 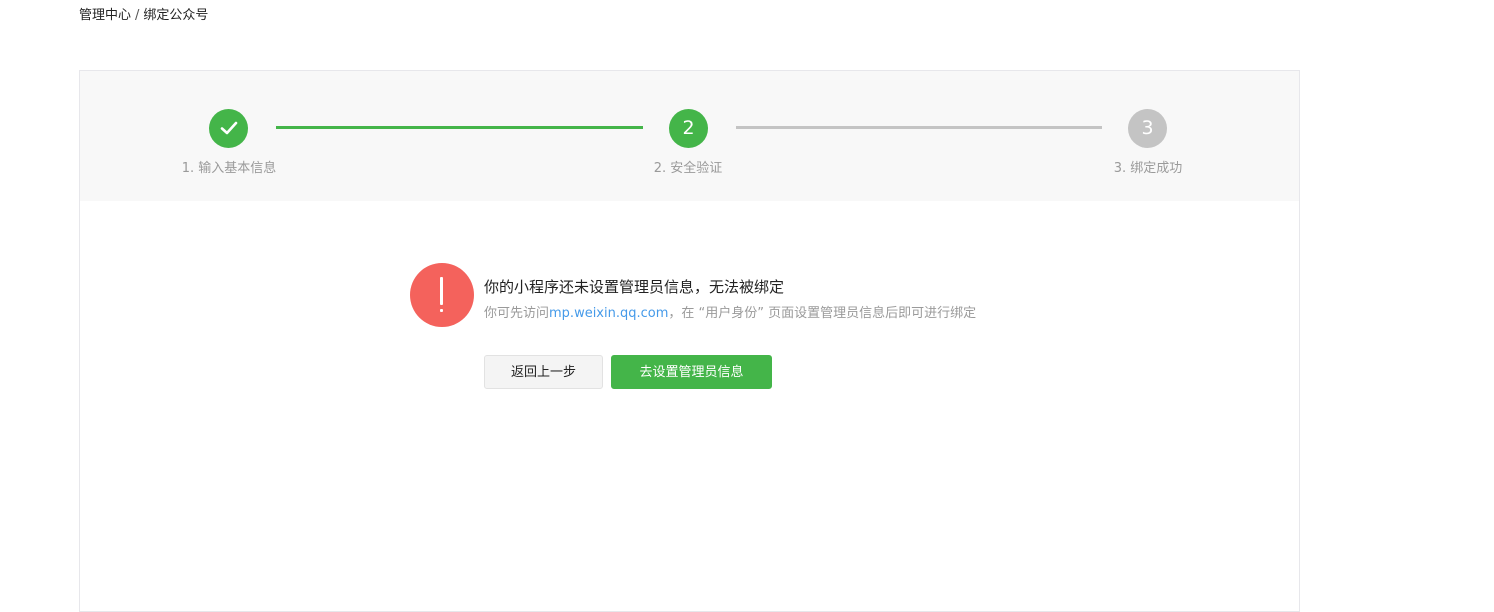 I want to click on message-title: 你的小程序还未设置管理员信息，无法被绑定, so click(x=634, y=287).